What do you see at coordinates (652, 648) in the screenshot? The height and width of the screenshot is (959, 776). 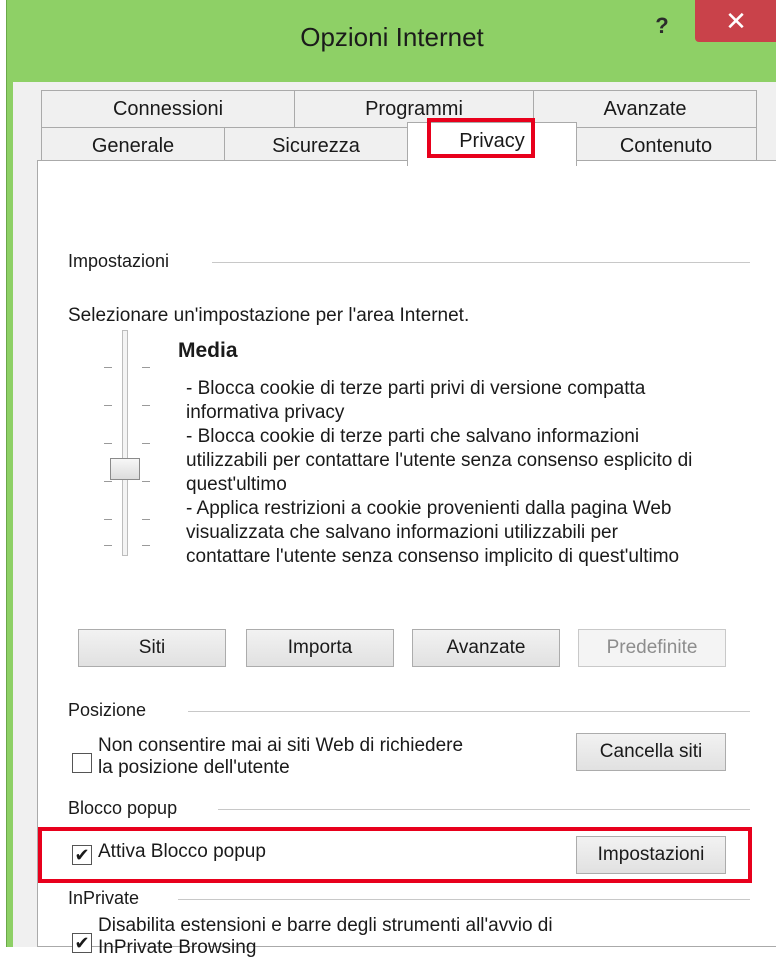 I see `default-button: Predefinite` at bounding box center [652, 648].